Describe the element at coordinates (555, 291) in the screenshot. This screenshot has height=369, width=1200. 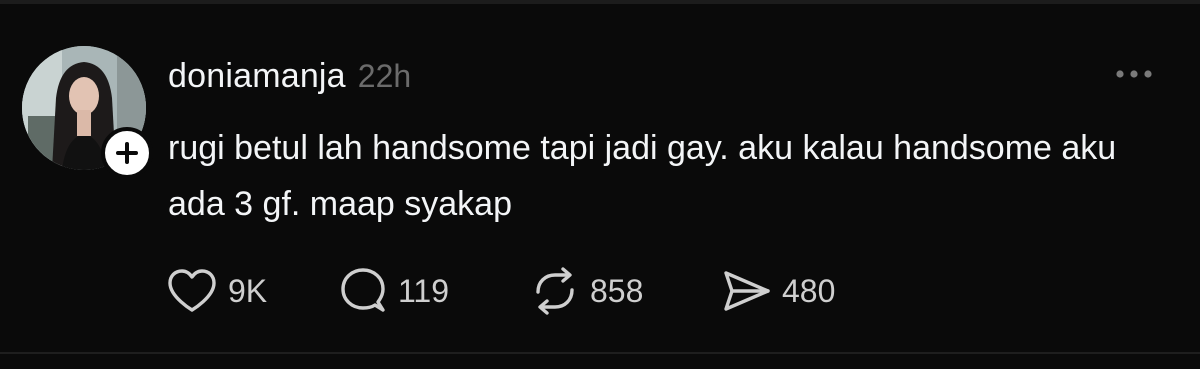
I see `repost-icon` at that location.